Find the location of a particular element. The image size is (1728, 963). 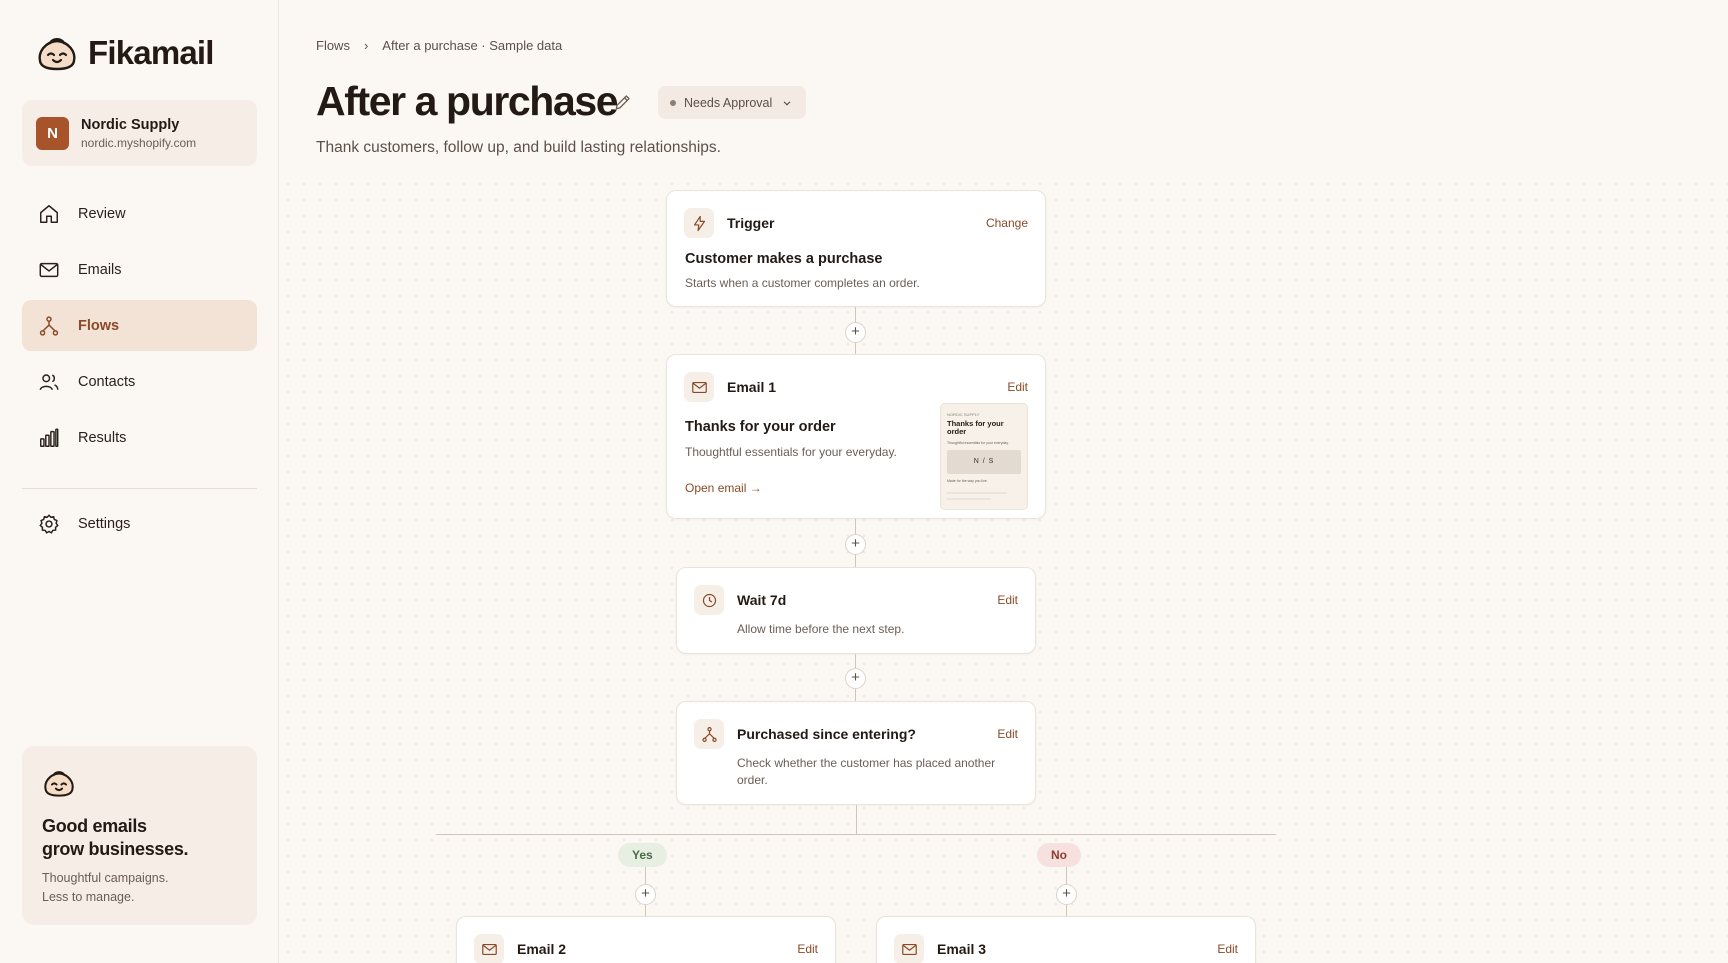

users-icon is located at coordinates (49, 381).